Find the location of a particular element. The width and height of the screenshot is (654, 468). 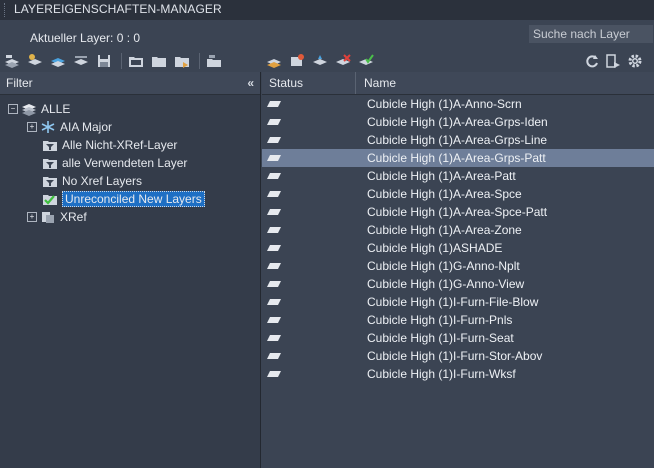

layer-states-icon is located at coordinates (59, 61).